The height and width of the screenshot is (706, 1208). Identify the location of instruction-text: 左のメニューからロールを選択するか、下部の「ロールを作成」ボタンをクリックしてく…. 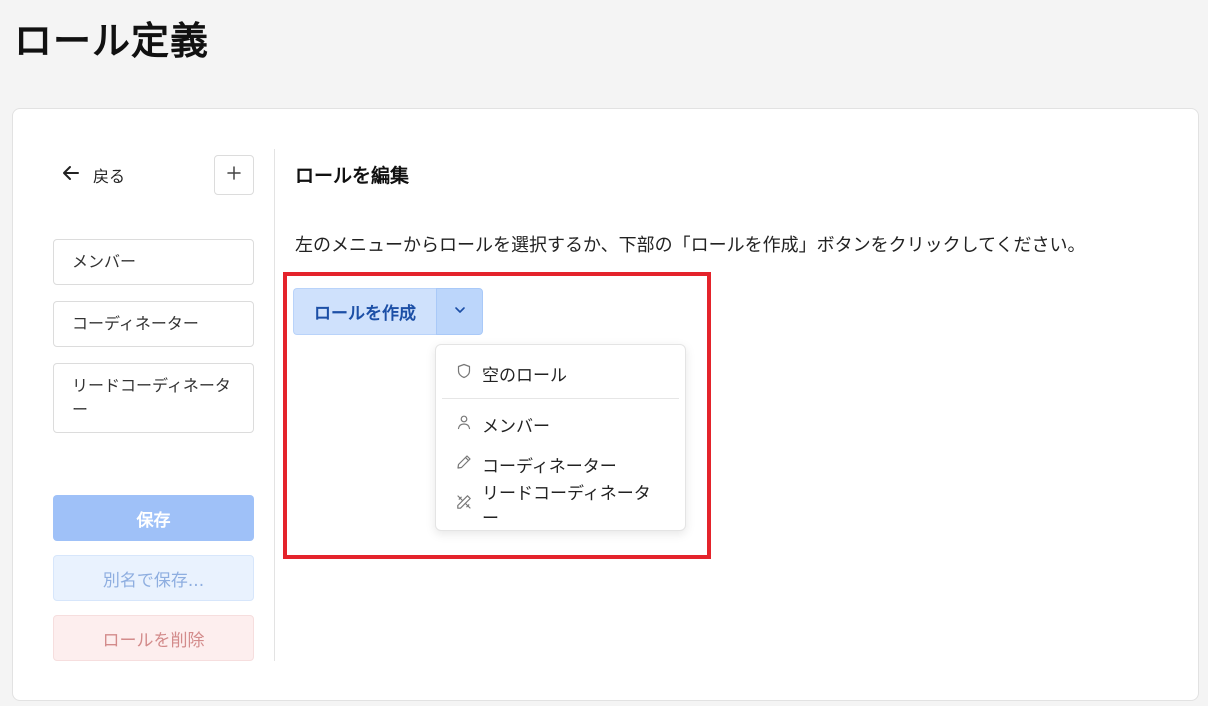
(690, 245).